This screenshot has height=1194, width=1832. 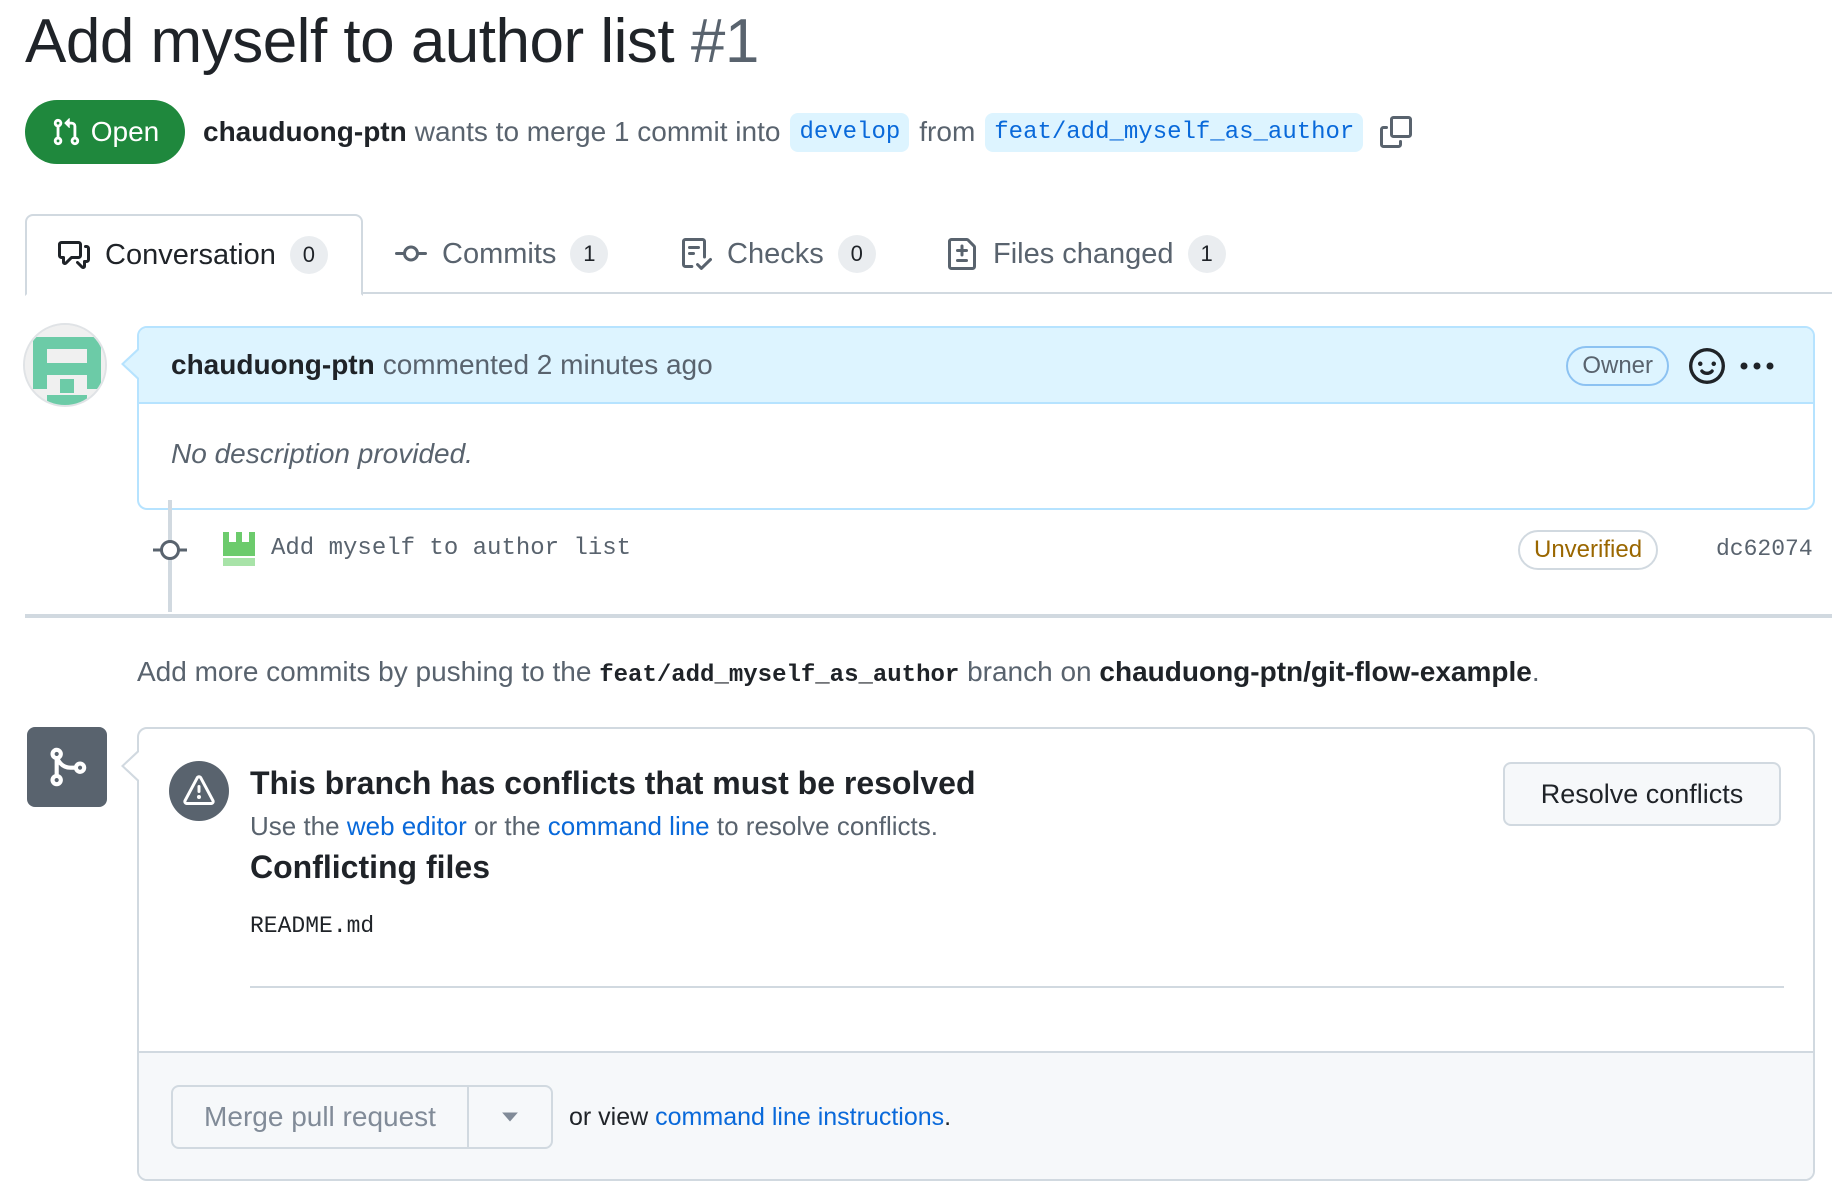 I want to click on timeline-divider, so click(x=928, y=616).